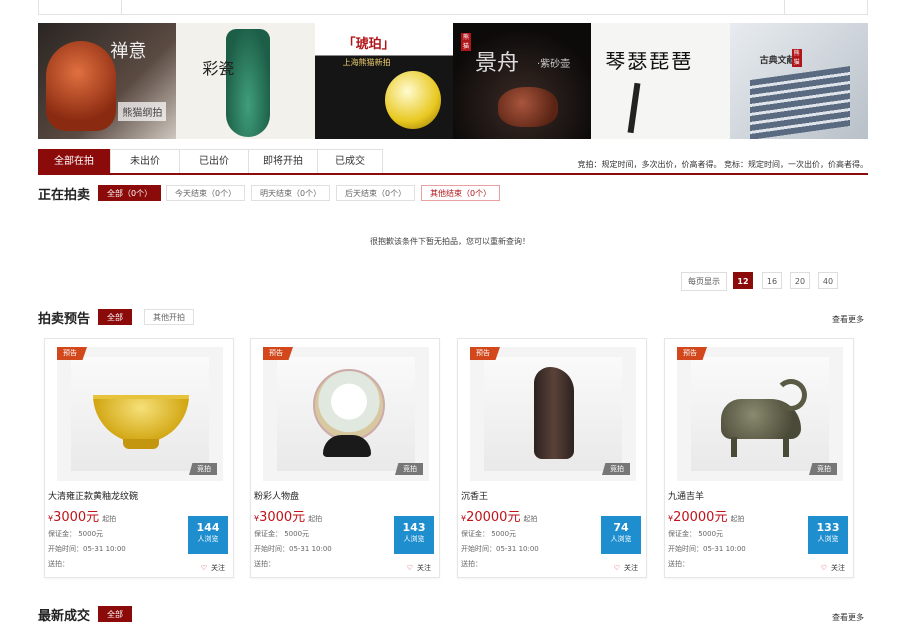  I want to click on lot-name: 沉香王, so click(474, 495).